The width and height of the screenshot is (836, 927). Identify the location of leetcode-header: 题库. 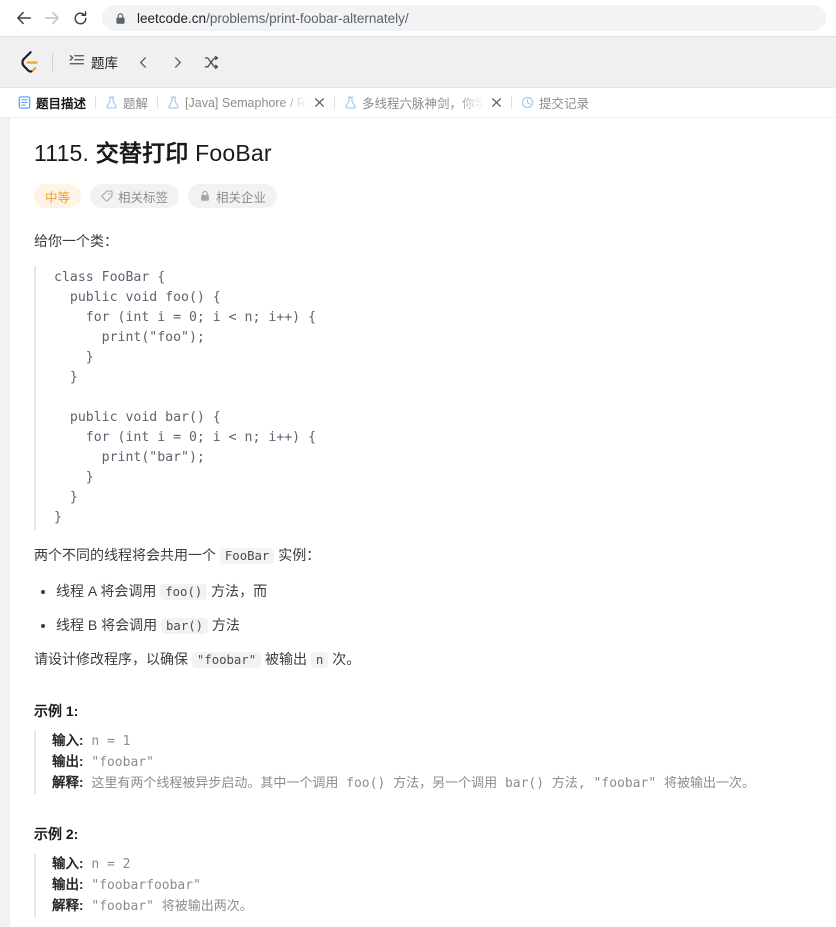
(418, 62).